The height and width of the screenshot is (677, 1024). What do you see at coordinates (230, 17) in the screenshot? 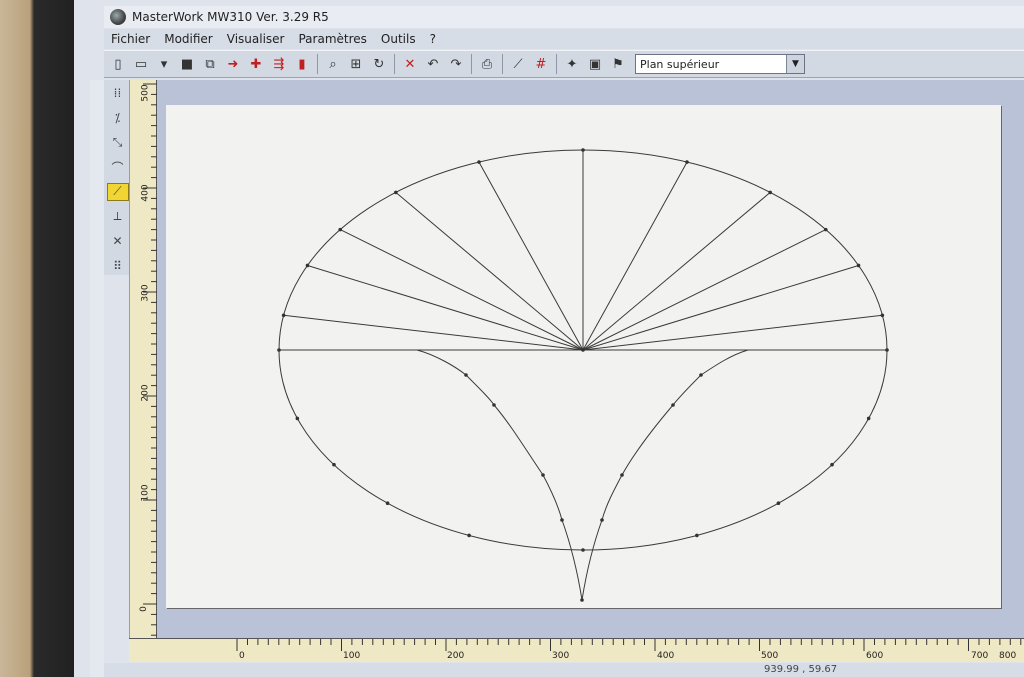
I see `window-title: MasterWork MW310 Ver. 3.29 R5` at bounding box center [230, 17].